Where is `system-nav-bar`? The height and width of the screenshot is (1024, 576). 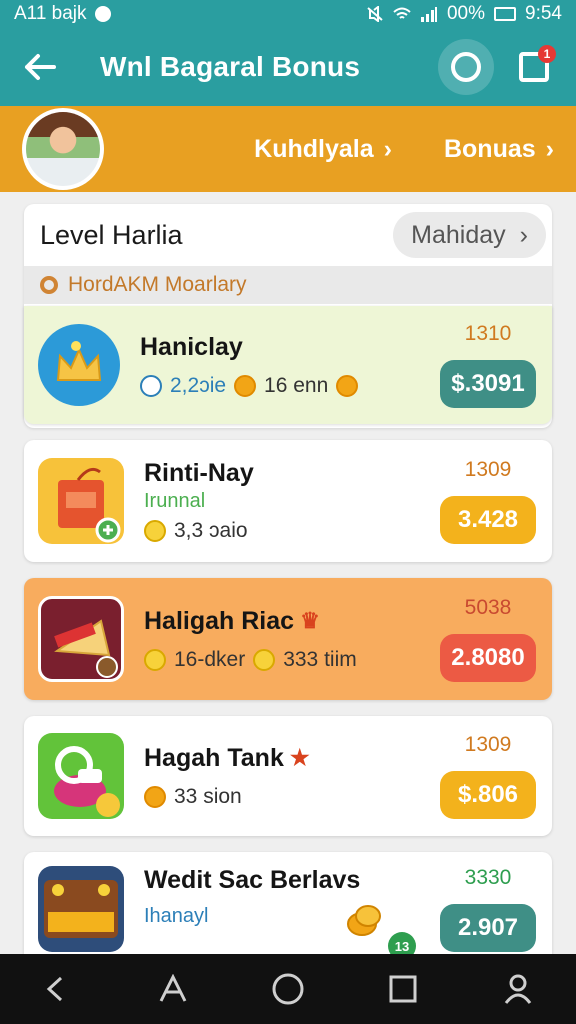
system-nav-bar is located at coordinates (288, 989).